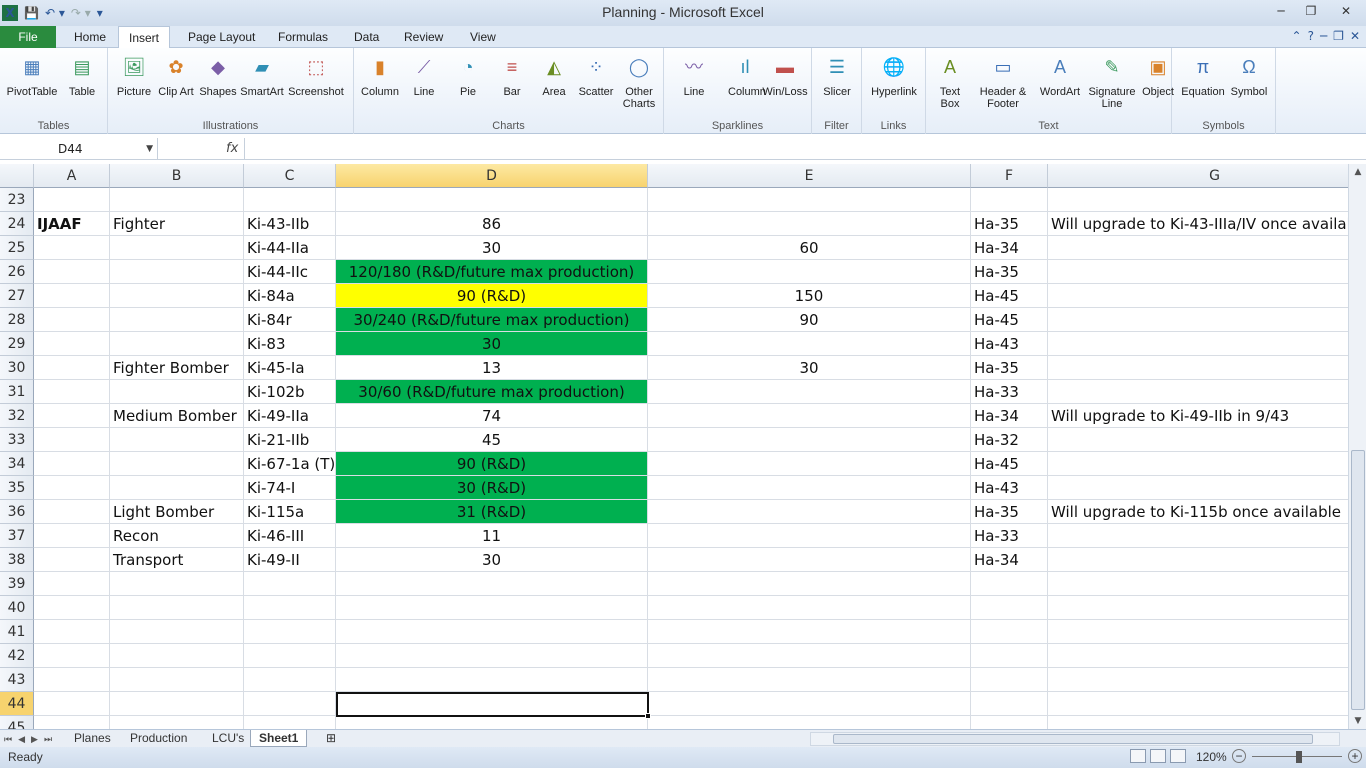 This screenshot has width=1366, height=768. Describe the element at coordinates (809, 392) in the screenshot. I see `cell-e31` at that location.